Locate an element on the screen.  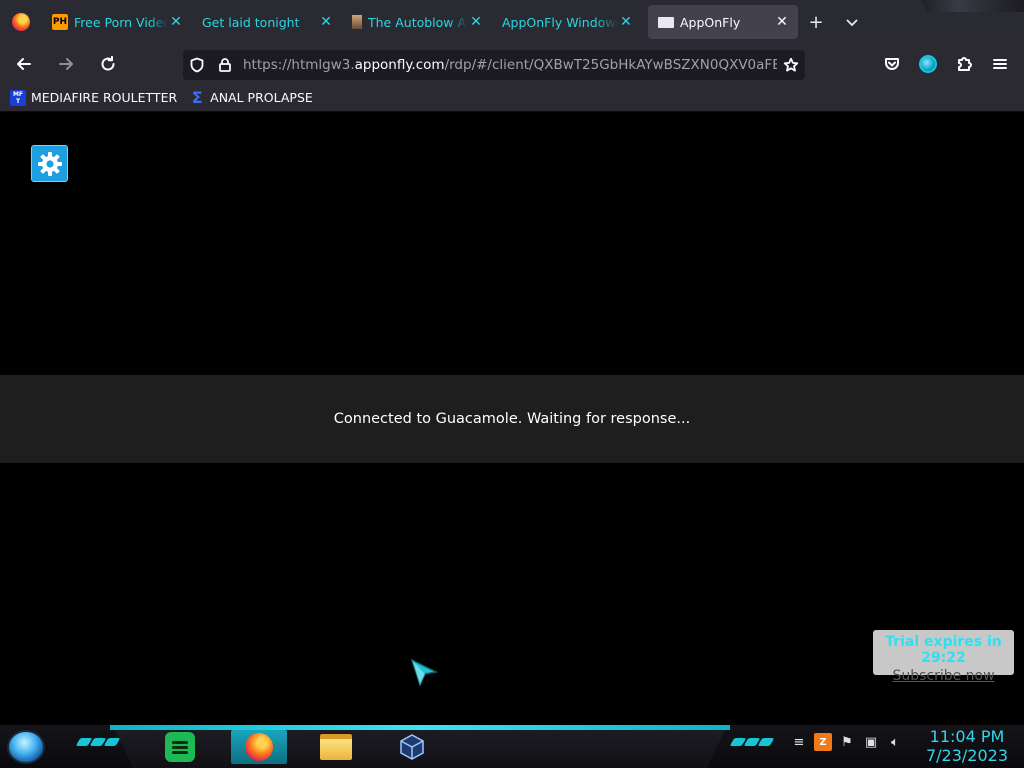
flag-notification-icon: ⚑ is located at coordinates (847, 742).